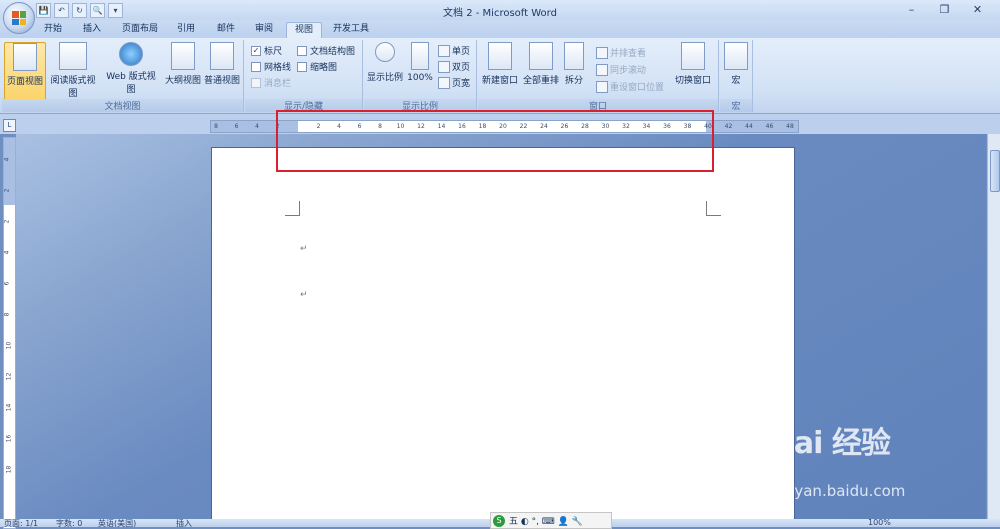 Image resolution: width=1000 pixels, height=529 pixels. What do you see at coordinates (831, 443) in the screenshot?
I see `watermark-text: Bai 经验` at bounding box center [831, 443].